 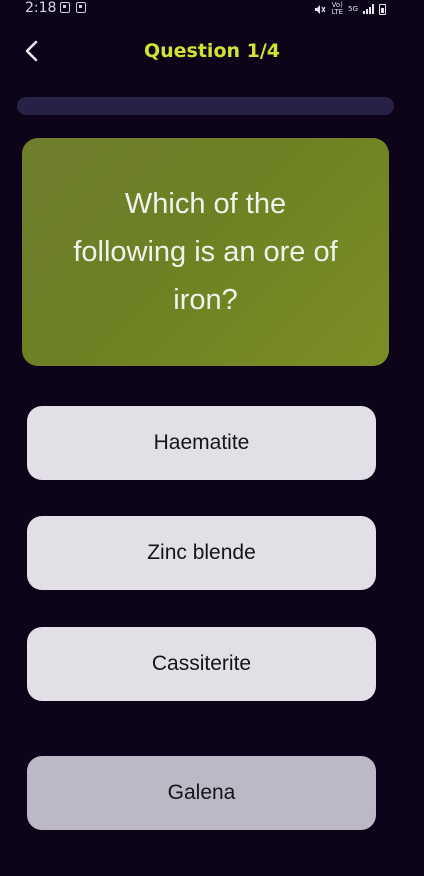 What do you see at coordinates (205, 106) in the screenshot?
I see `progress-bar` at bounding box center [205, 106].